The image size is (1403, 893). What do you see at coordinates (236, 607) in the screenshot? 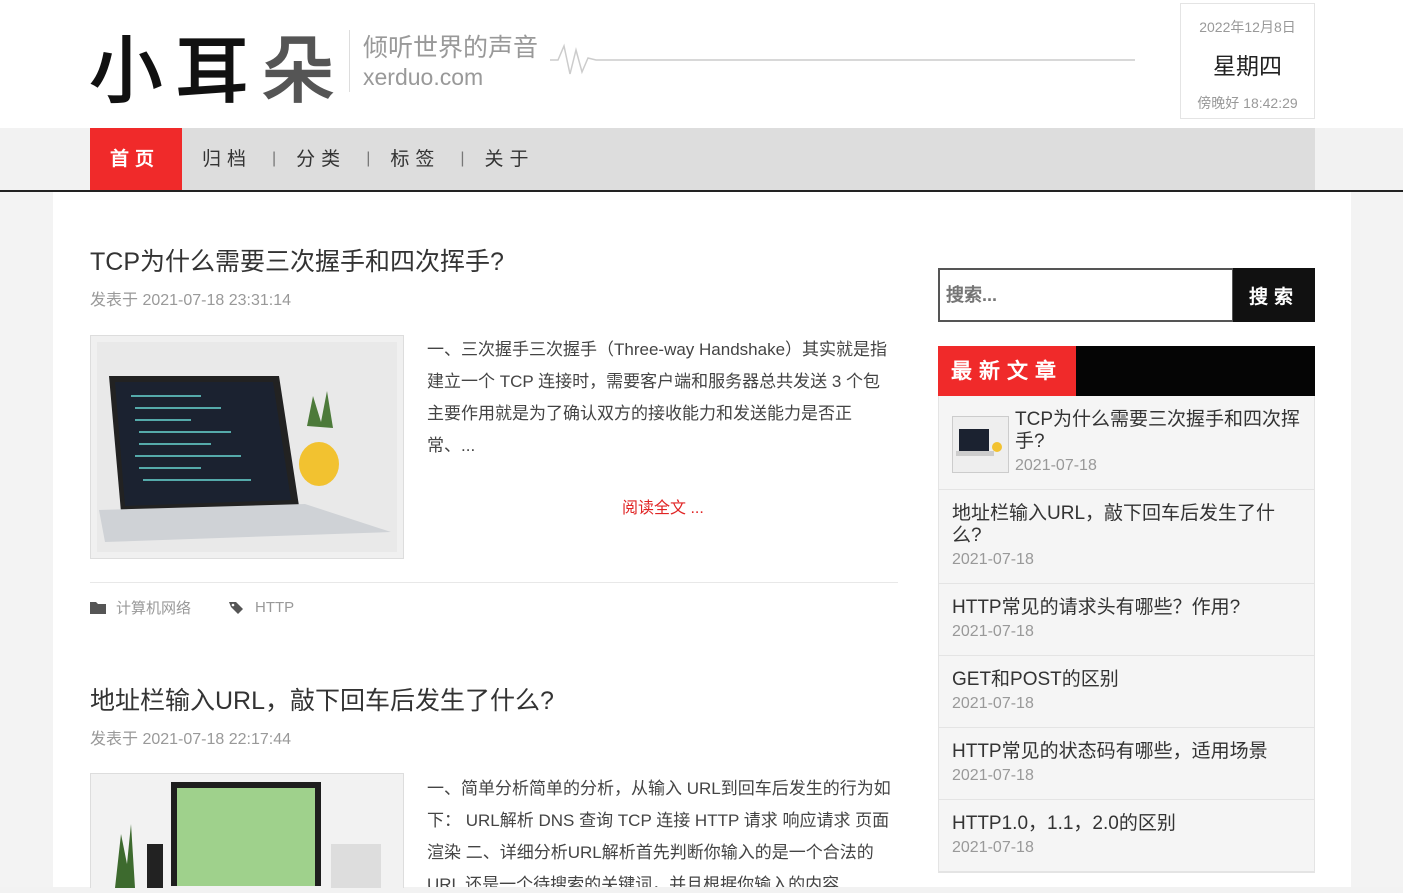
I see `tags-icon` at bounding box center [236, 607].